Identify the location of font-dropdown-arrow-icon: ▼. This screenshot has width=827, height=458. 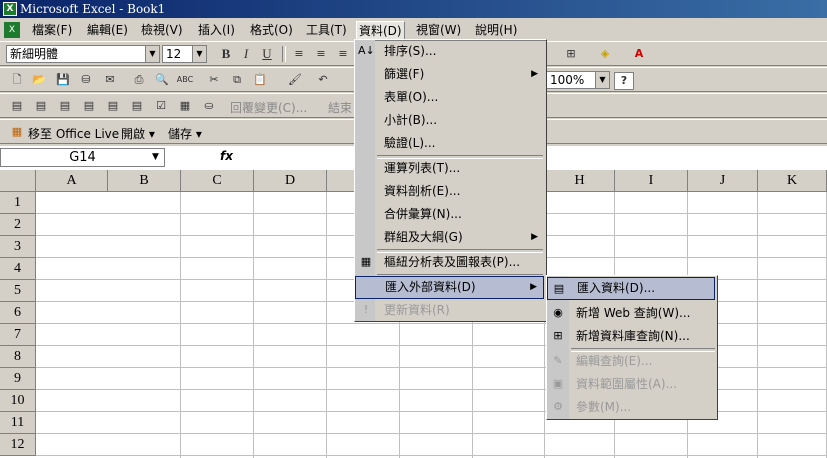
(152, 54).